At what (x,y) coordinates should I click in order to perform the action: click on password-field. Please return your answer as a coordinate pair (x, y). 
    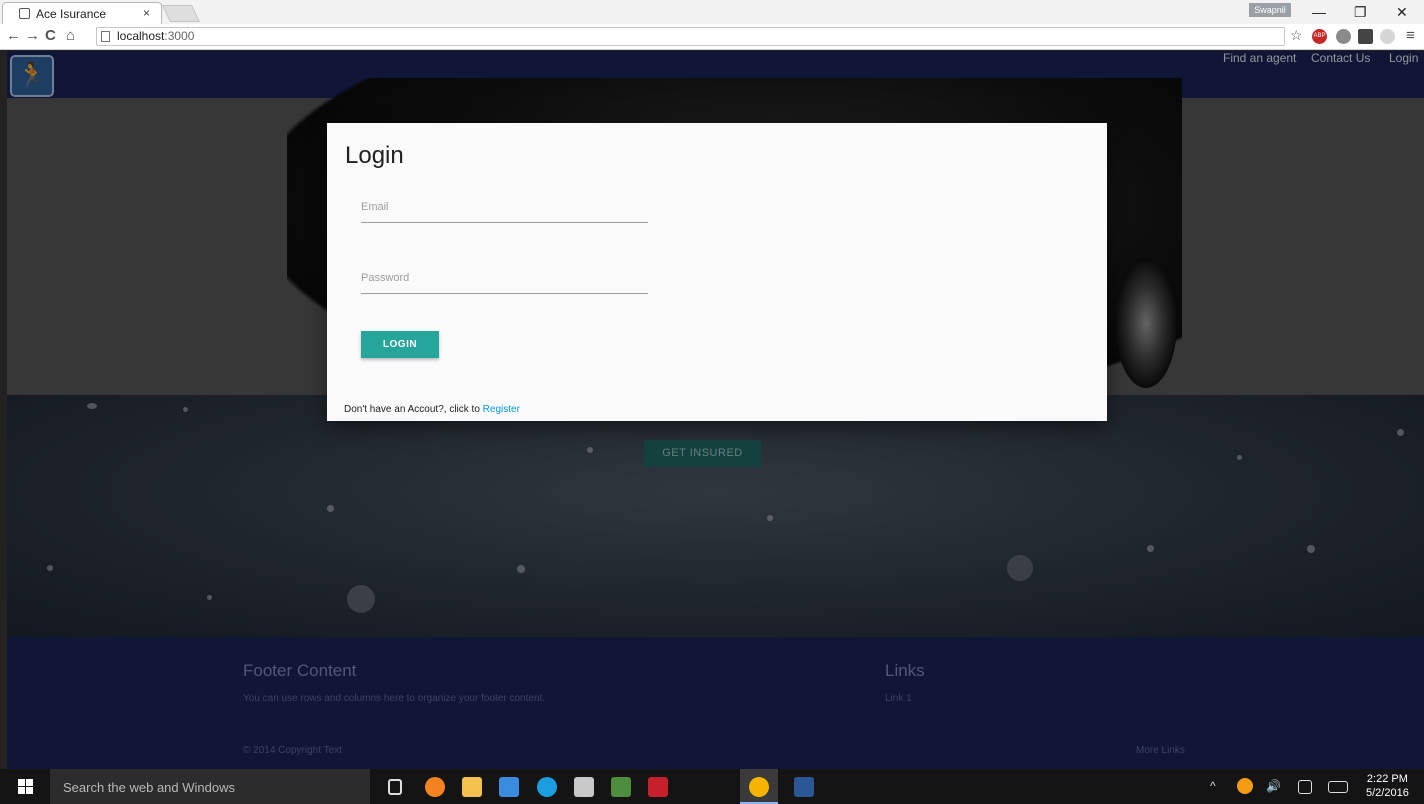
    Looking at the image, I should click on (504, 279).